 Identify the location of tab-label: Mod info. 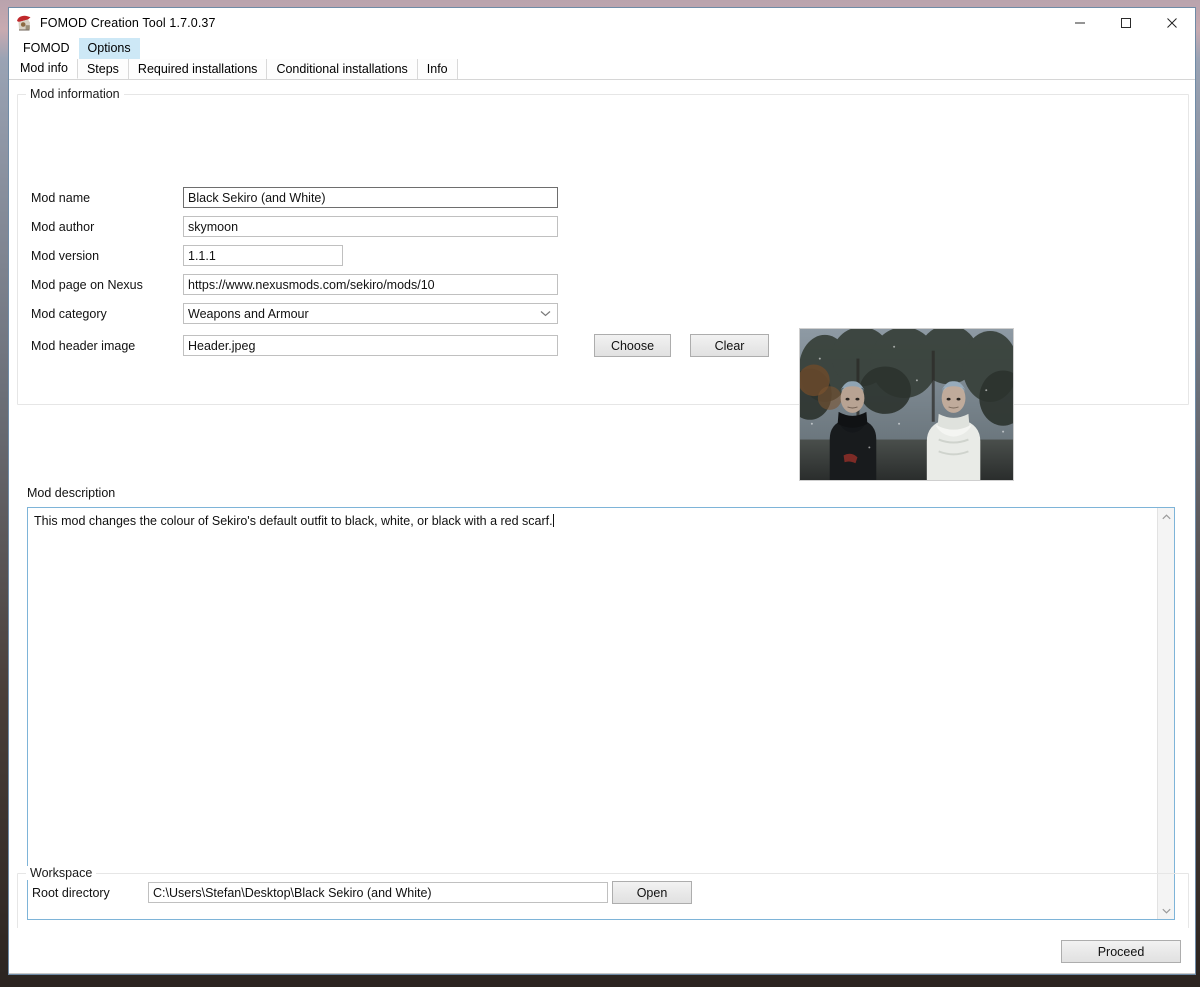
(44, 68).